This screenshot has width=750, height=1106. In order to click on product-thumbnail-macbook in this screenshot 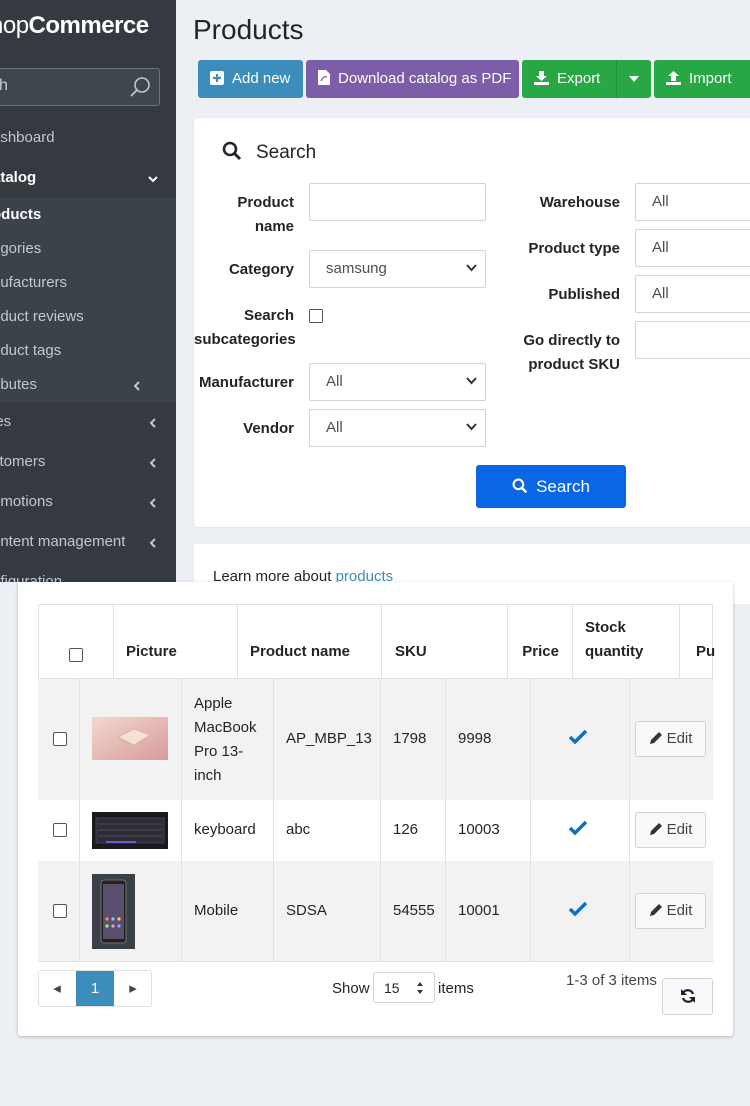, I will do `click(130, 738)`.